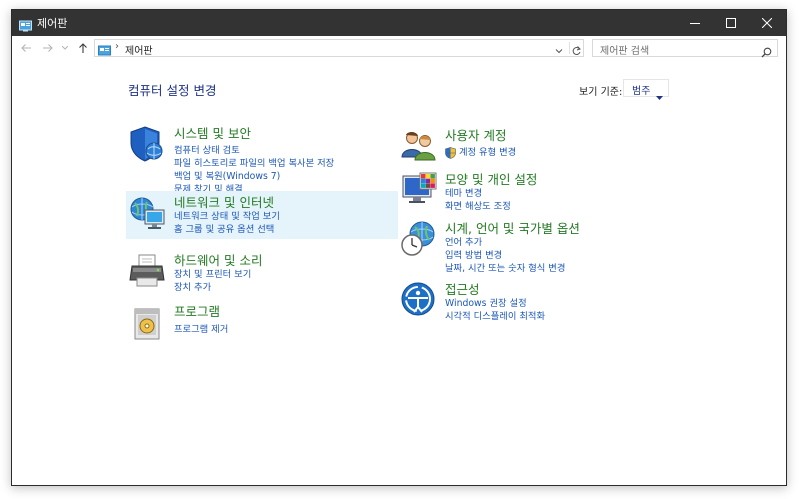 The width and height of the screenshot is (800, 499). What do you see at coordinates (487, 151) in the screenshot?
I see `link-change-account-type: 계정 유형 변경` at bounding box center [487, 151].